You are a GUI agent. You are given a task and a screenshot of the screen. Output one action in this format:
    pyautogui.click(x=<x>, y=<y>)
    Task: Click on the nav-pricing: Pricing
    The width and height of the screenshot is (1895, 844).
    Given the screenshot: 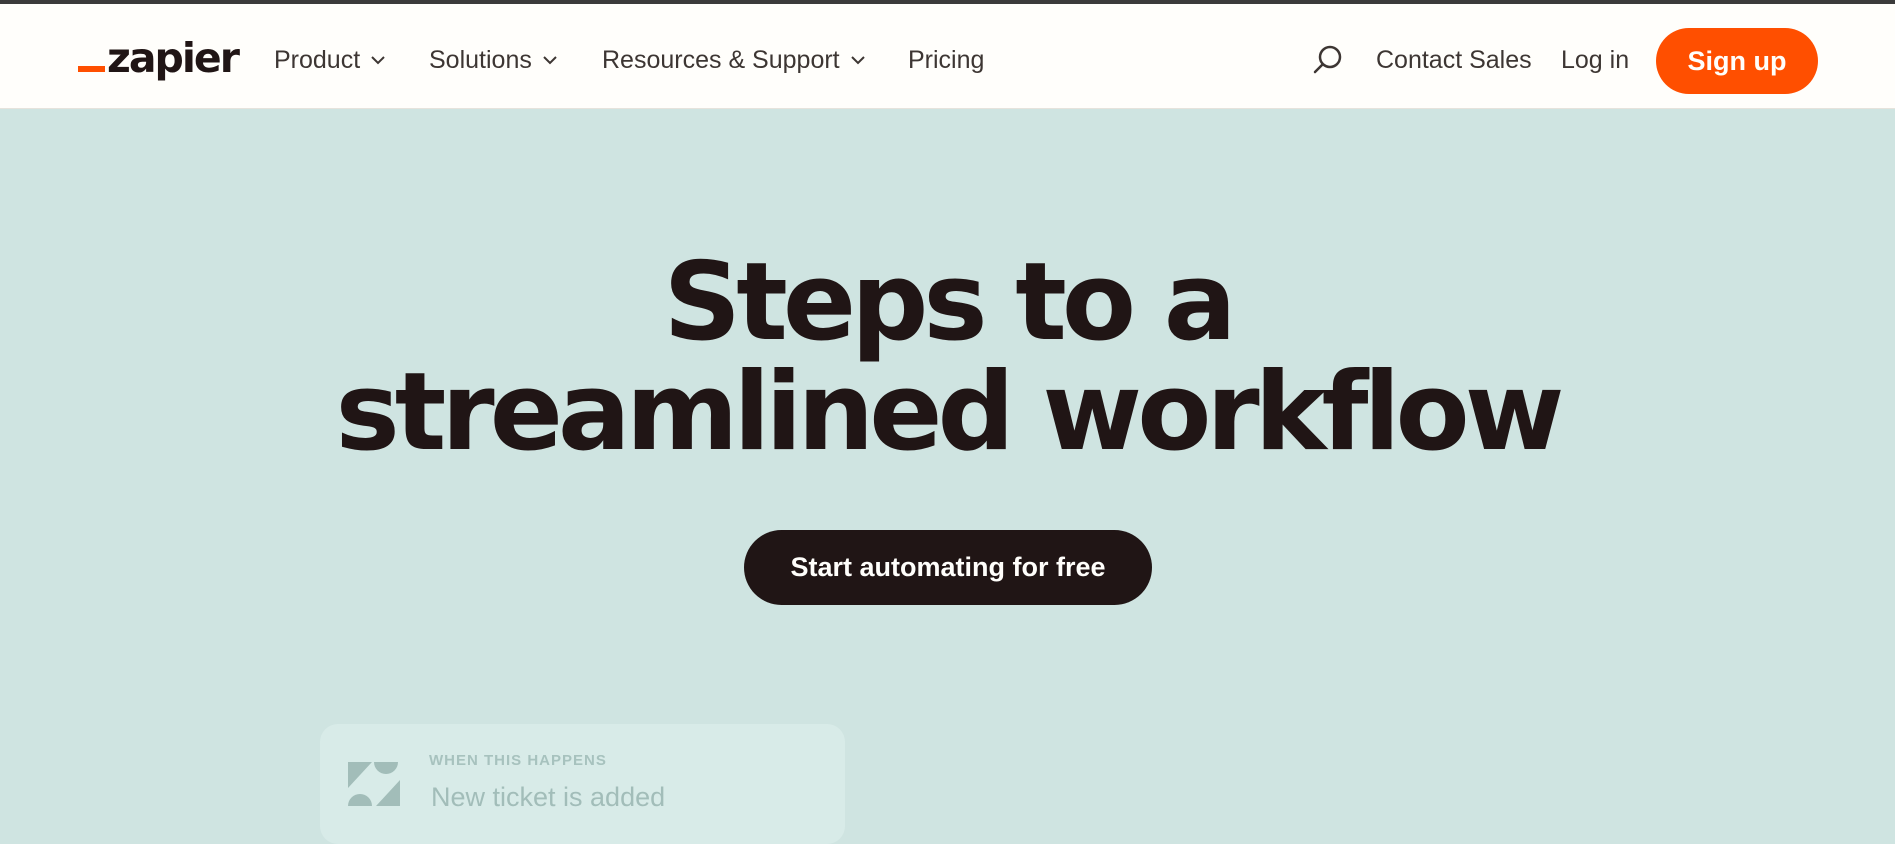 What is the action you would take?
    pyautogui.click(x=946, y=60)
    